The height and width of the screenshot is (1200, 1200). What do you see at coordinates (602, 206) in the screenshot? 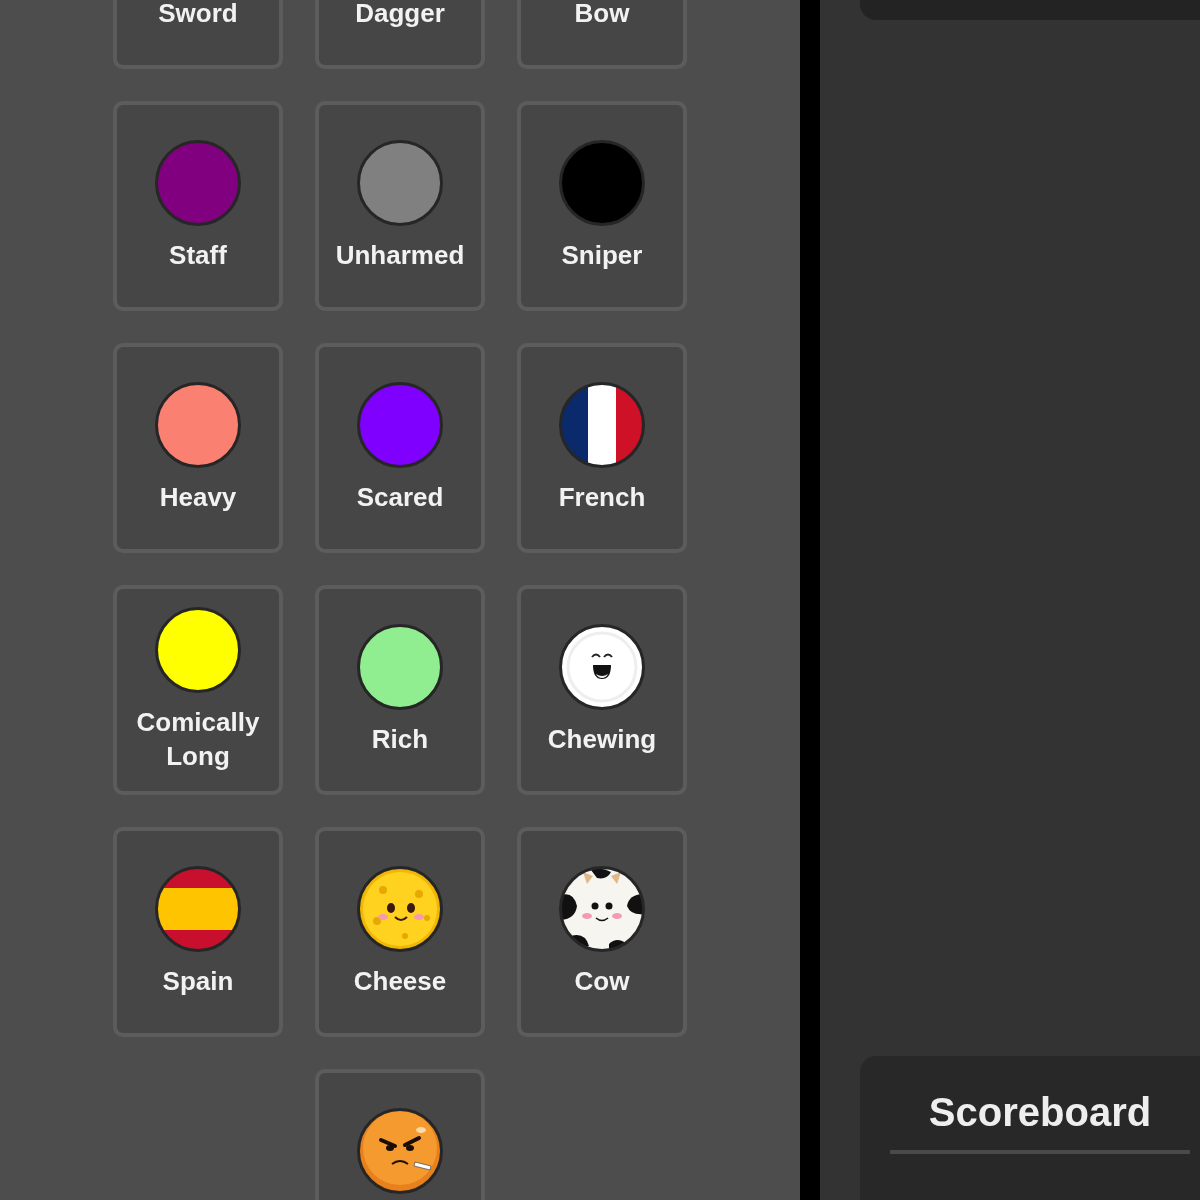
I see `trait-card: Sniper` at bounding box center [602, 206].